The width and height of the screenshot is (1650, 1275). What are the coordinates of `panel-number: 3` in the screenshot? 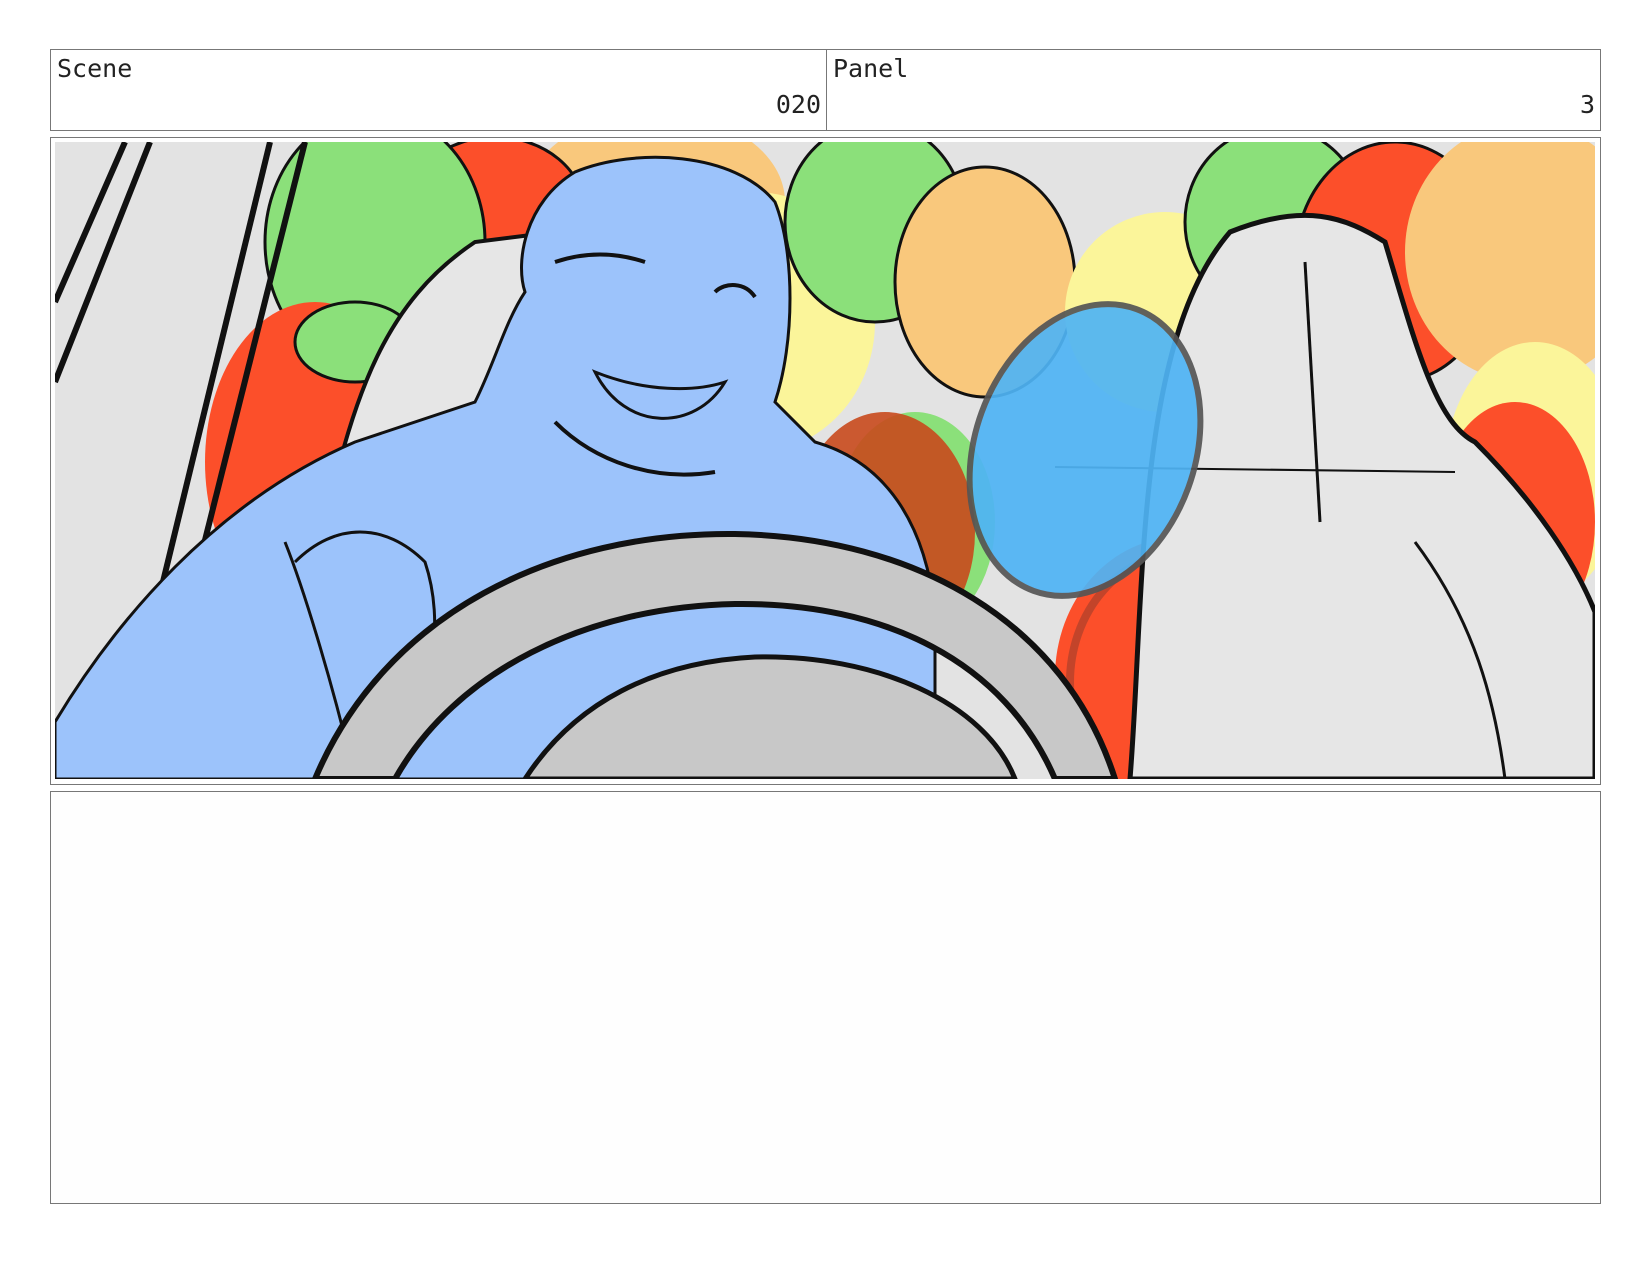 It's located at (1587, 104).